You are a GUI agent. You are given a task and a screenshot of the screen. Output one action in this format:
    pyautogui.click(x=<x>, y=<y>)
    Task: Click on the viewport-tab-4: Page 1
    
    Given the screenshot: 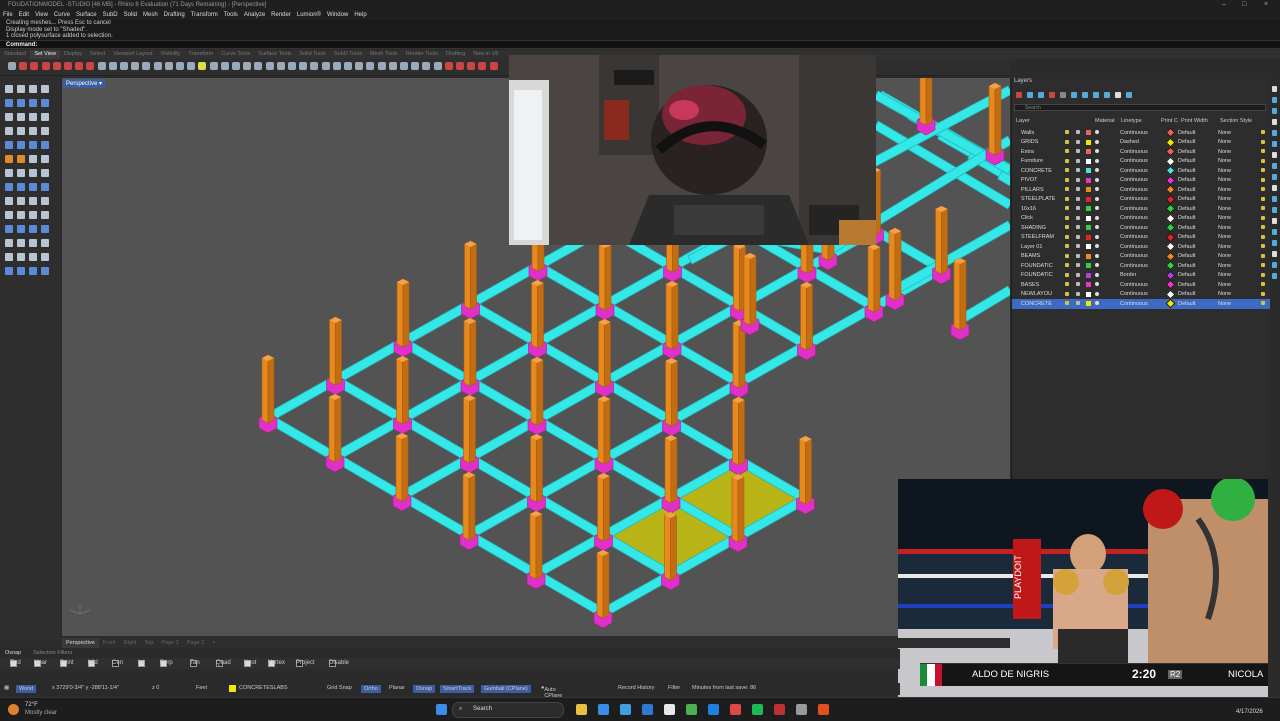 What is the action you would take?
    pyautogui.click(x=169, y=643)
    